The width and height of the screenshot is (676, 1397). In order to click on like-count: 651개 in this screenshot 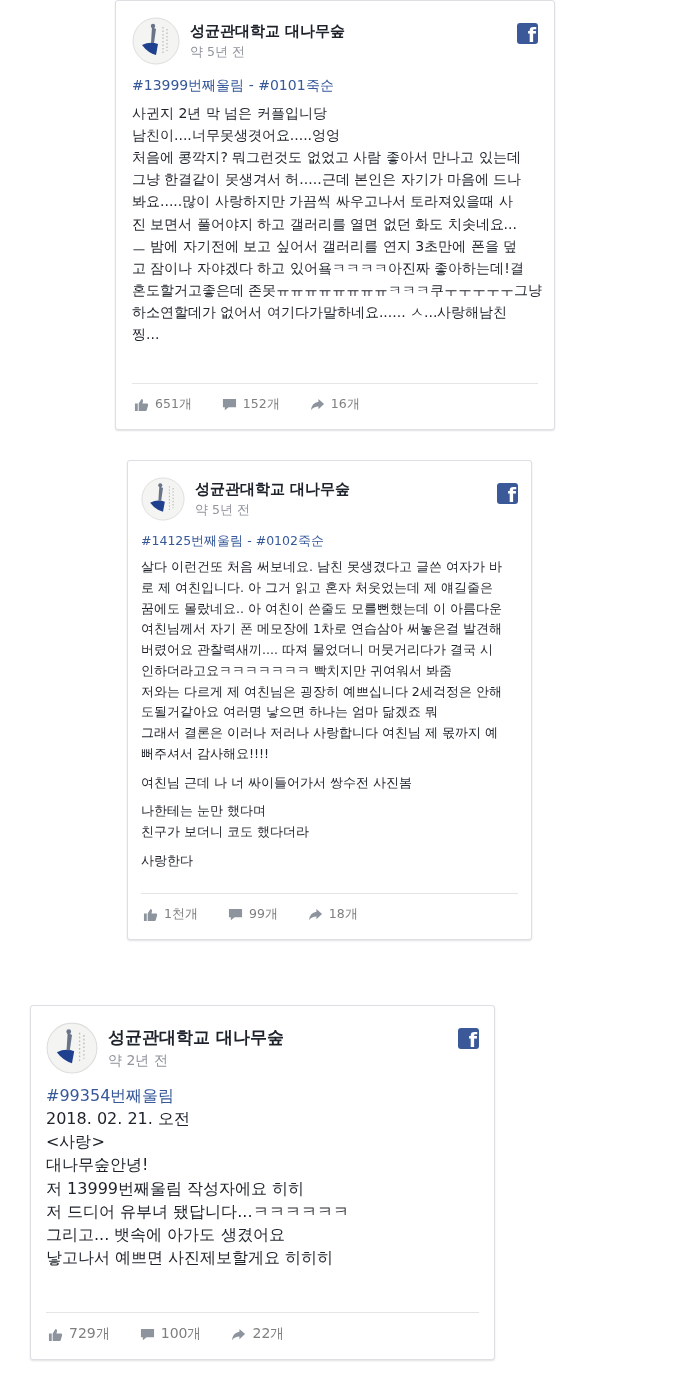, I will do `click(173, 404)`.